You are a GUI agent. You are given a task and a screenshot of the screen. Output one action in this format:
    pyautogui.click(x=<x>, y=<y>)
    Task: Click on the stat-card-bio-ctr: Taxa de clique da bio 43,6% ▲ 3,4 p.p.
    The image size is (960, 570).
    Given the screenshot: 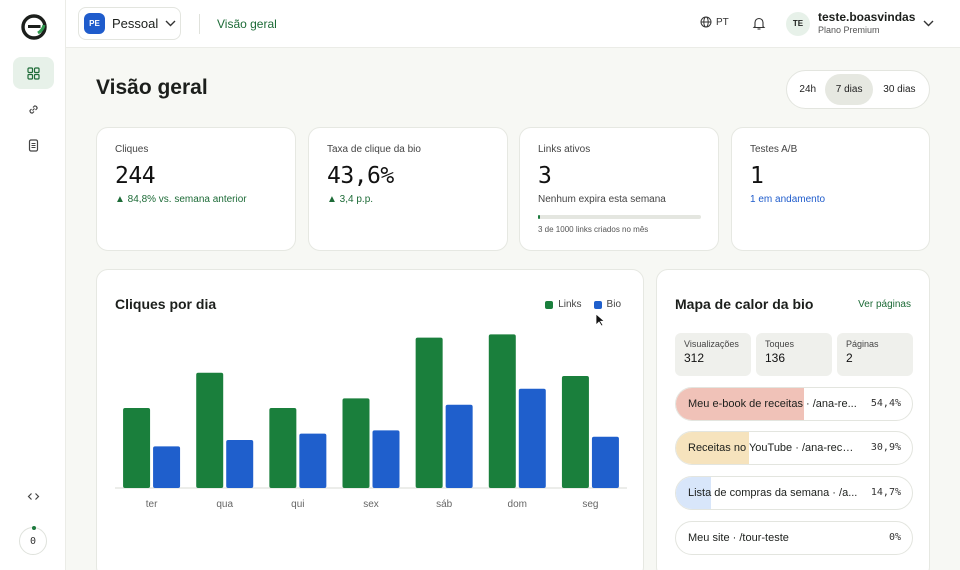 What is the action you would take?
    pyautogui.click(x=408, y=189)
    